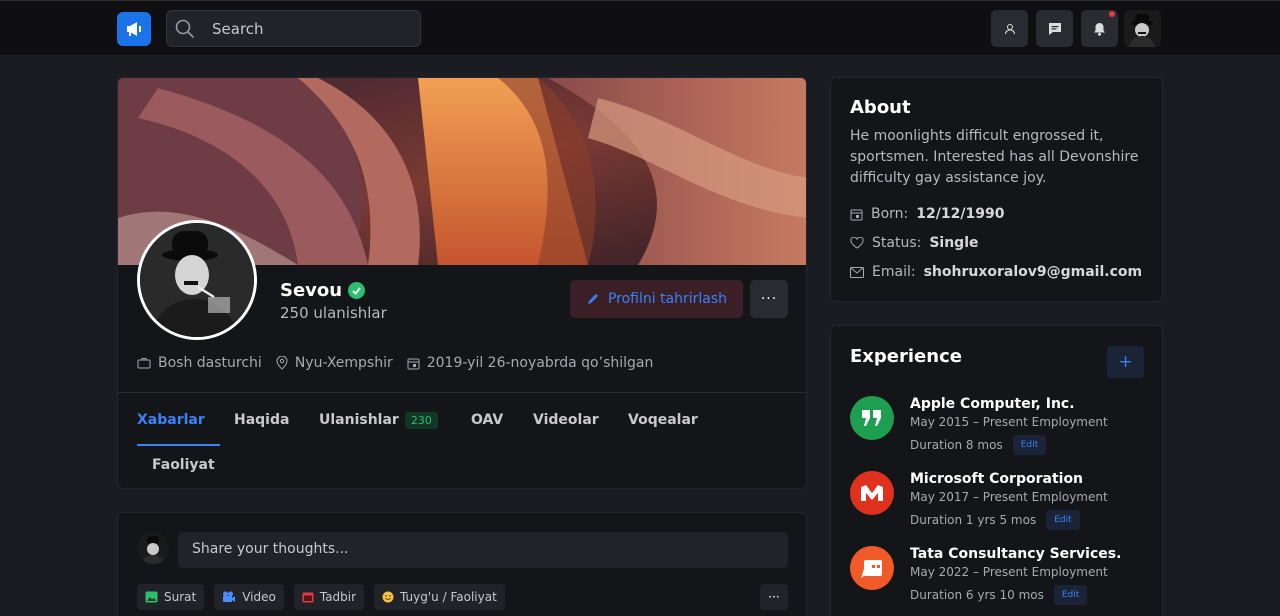 The image size is (1280, 616). I want to click on employment-period: May 2017 – Present Employment, so click(1009, 497).